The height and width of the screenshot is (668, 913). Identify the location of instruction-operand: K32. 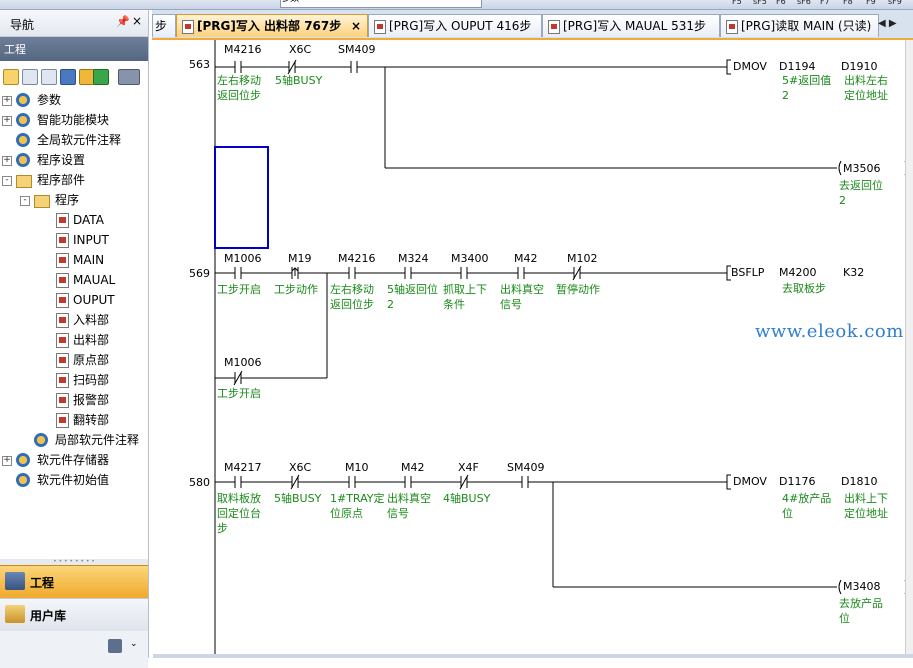
(853, 273).